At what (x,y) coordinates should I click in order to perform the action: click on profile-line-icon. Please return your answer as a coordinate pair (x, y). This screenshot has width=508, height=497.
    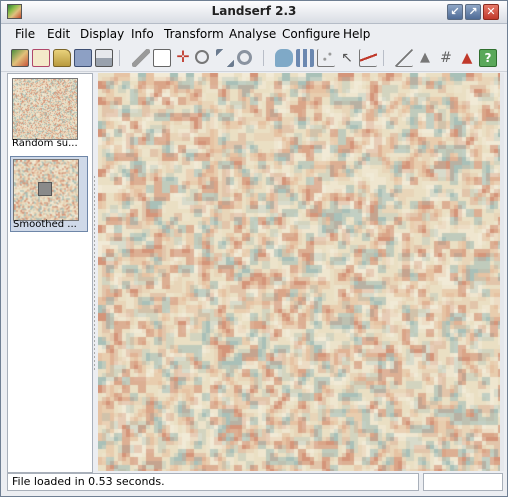
    Looking at the image, I should click on (368, 58).